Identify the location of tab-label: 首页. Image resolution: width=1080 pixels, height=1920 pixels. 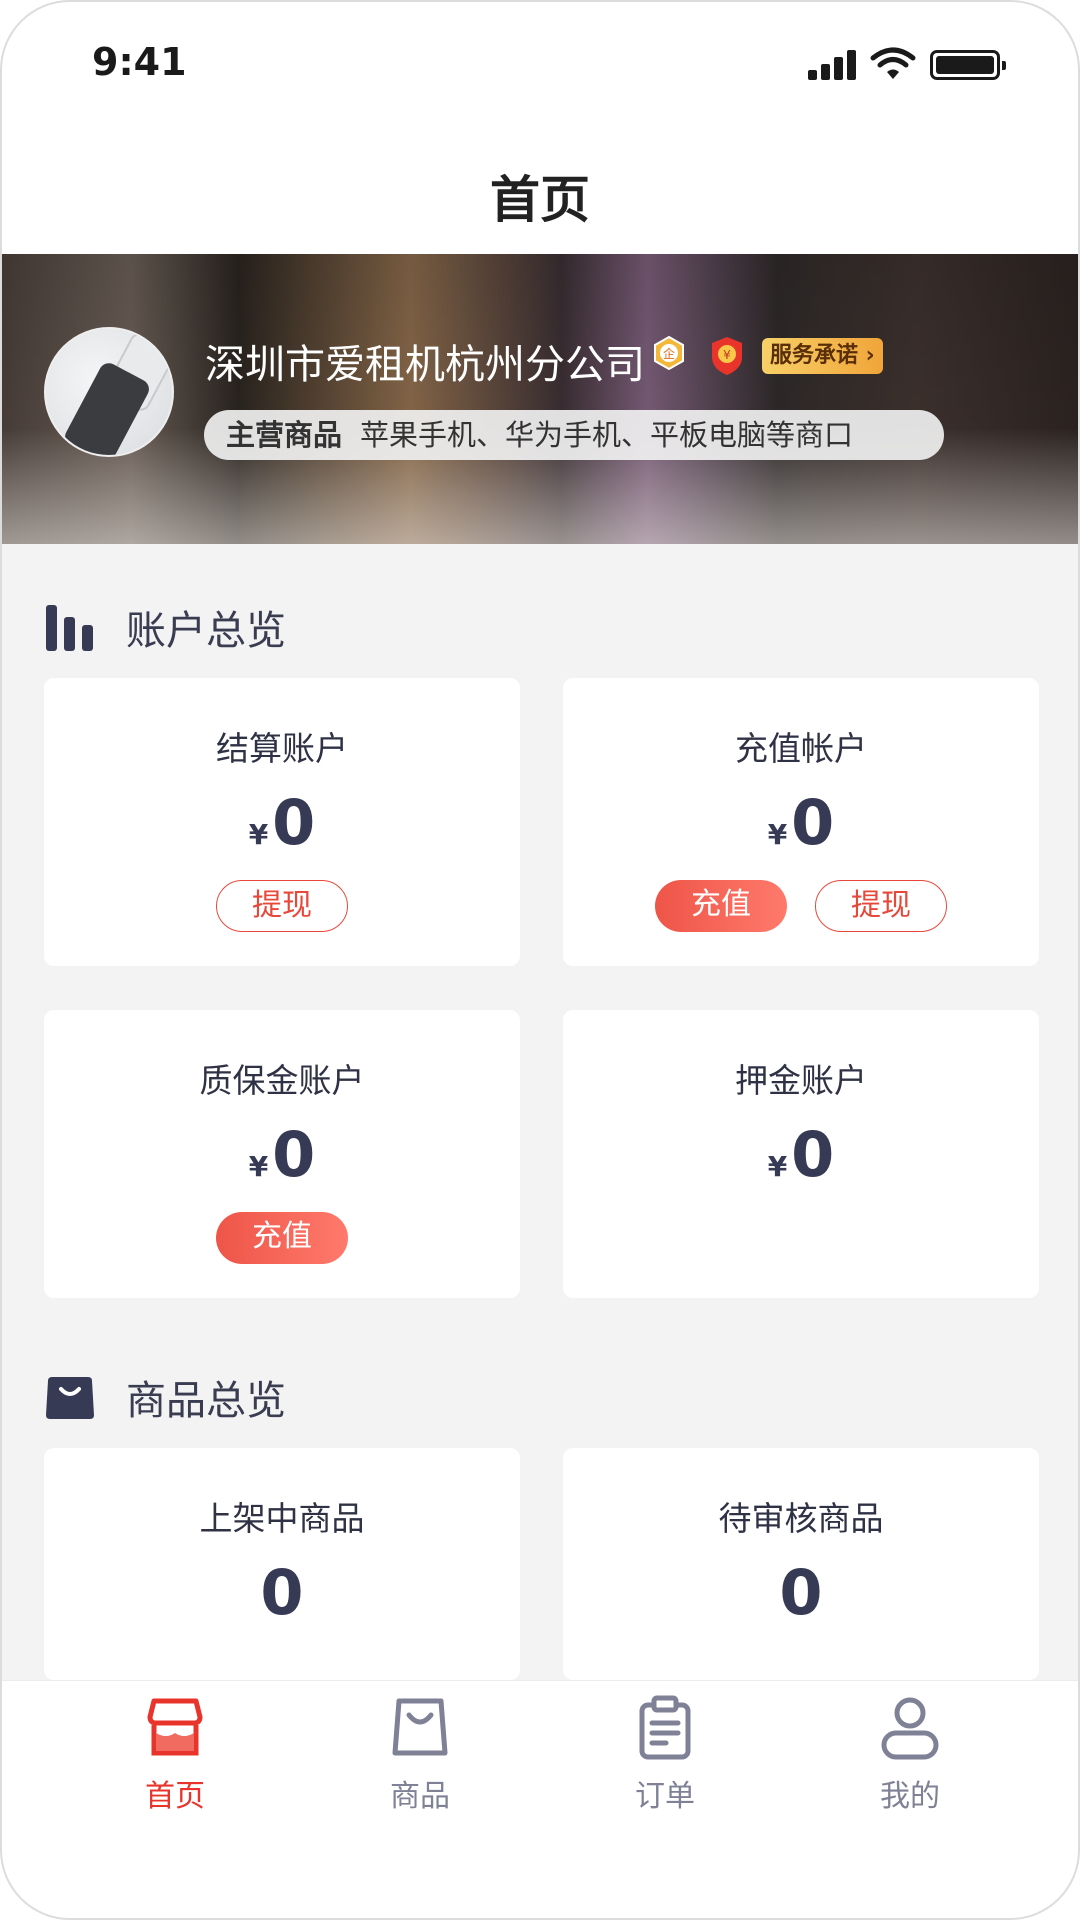
(175, 1796).